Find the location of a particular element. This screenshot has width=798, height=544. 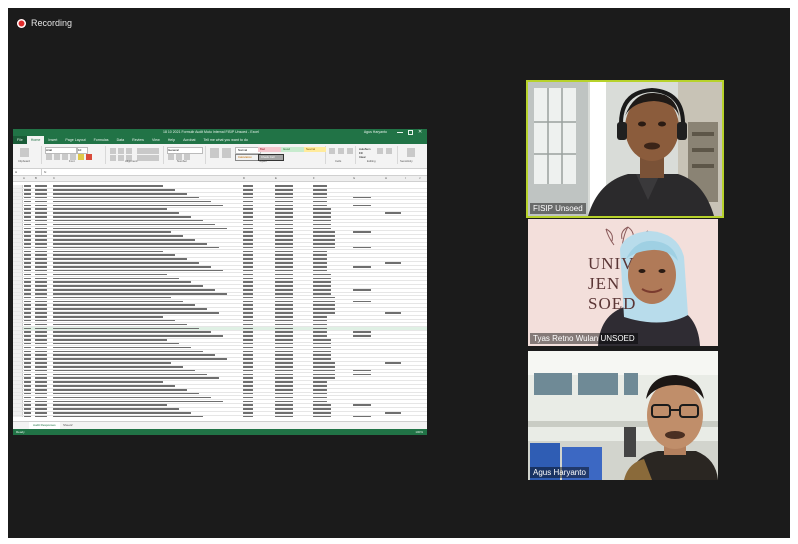

find-select-icon is located at coordinates (389, 151).